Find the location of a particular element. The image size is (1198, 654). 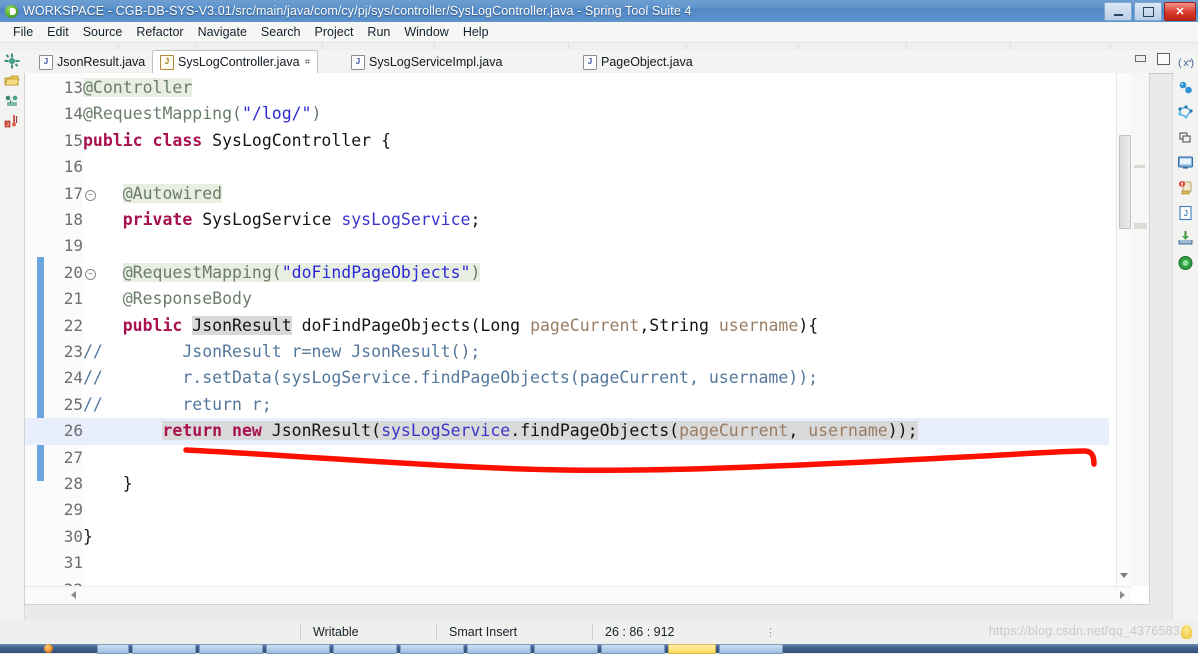

variables-view-icon: (x) = is located at coordinates (1185, 62).